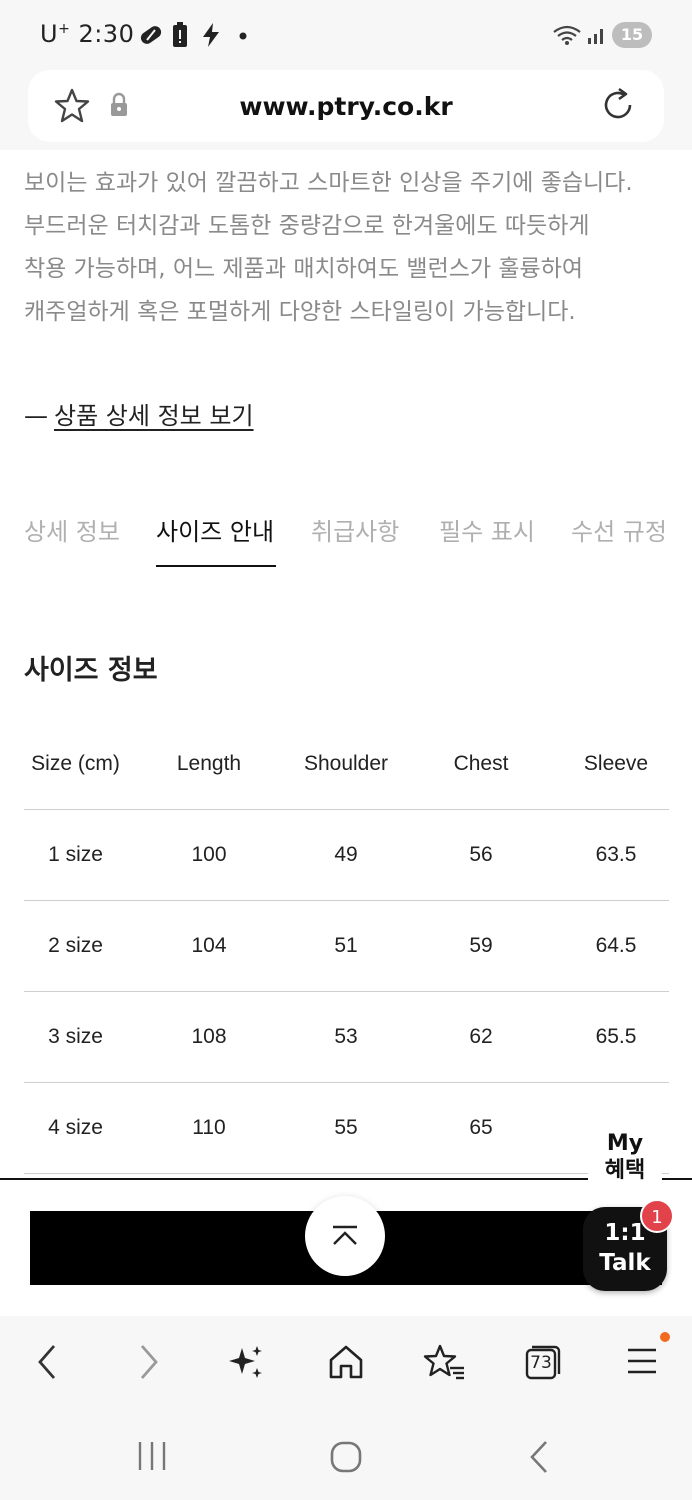 Image resolution: width=692 pixels, height=1500 pixels. Describe the element at coordinates (616, 1036) in the screenshot. I see `cell-sleeve: 65.5` at that location.